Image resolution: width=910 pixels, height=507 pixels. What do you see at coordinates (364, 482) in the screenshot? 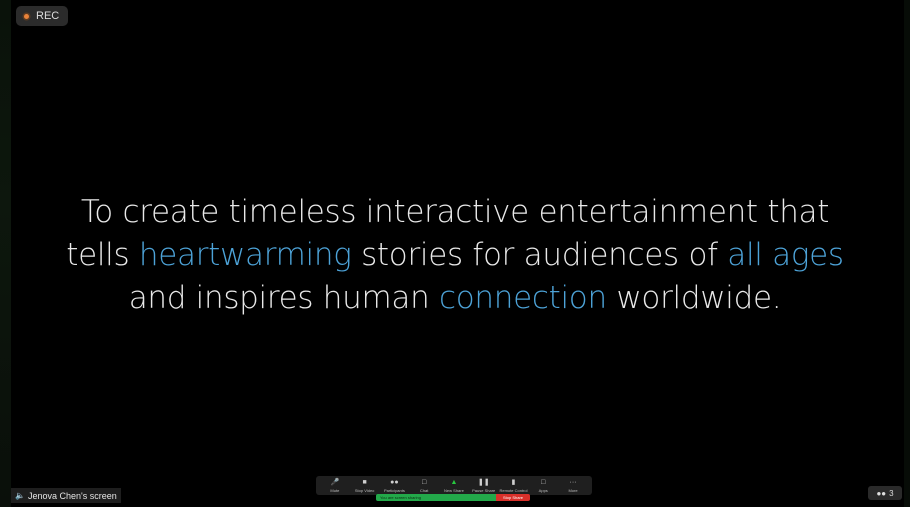
I see `camera-icon: ■` at bounding box center [364, 482].